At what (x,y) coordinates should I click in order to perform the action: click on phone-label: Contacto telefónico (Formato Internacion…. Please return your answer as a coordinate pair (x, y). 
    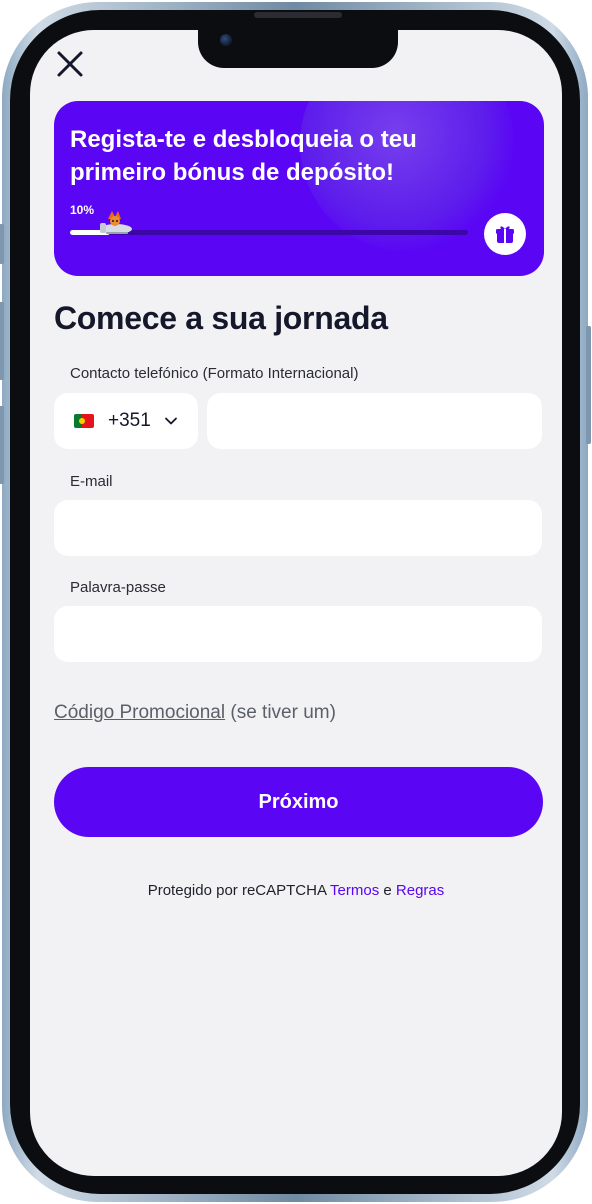
    Looking at the image, I should click on (214, 373).